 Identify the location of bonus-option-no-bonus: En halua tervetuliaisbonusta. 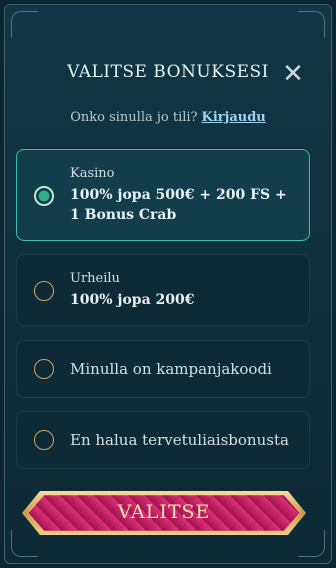
(163, 440).